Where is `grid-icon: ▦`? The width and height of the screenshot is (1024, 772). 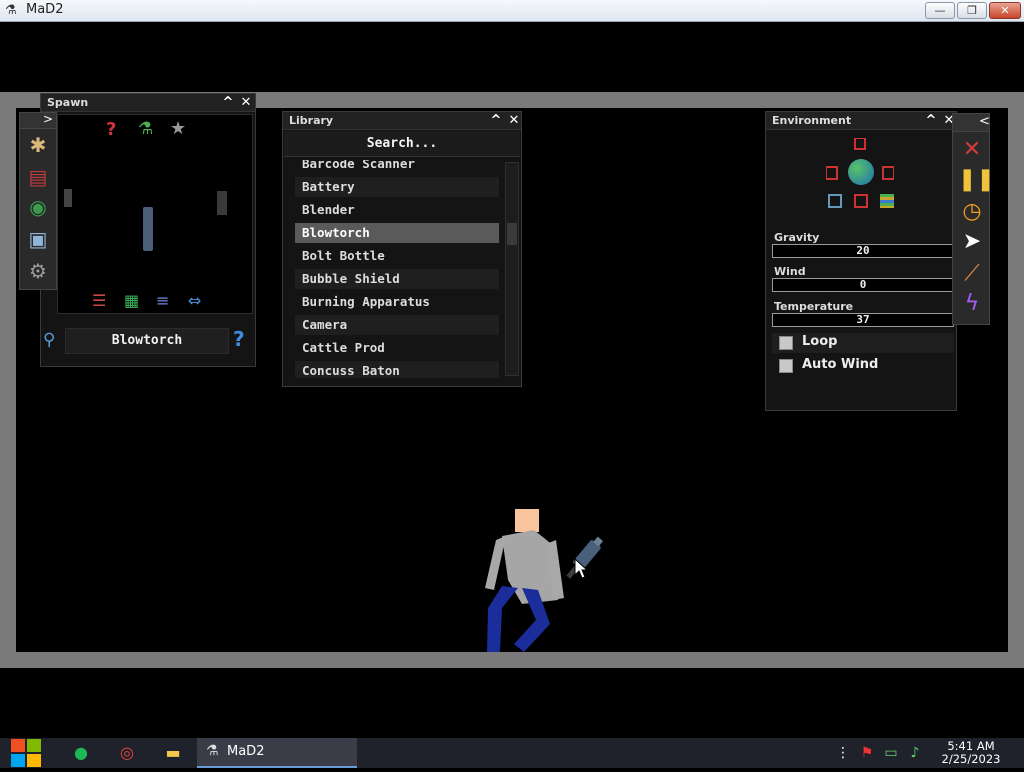
grid-icon: ▦ is located at coordinates (131, 300).